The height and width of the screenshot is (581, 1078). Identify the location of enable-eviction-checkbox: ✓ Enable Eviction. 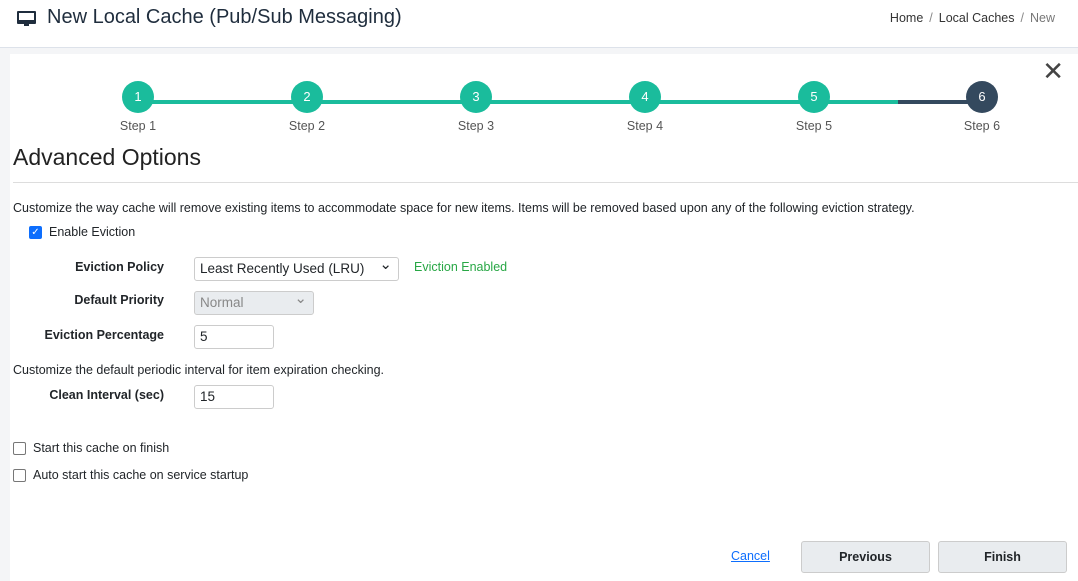
(82, 232).